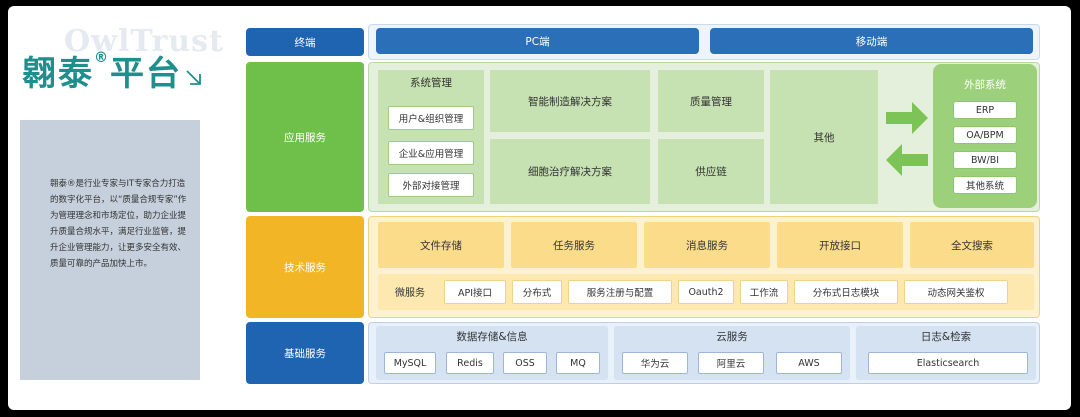 The image size is (1080, 417). What do you see at coordinates (711, 171) in the screenshot?
I see `module-supply-chain: 供应链` at bounding box center [711, 171].